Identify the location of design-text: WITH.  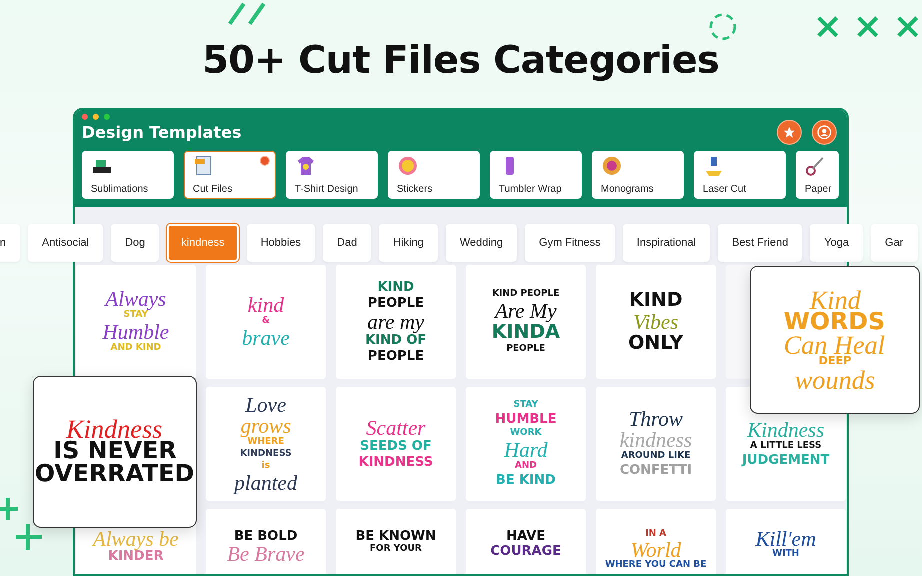
(786, 554).